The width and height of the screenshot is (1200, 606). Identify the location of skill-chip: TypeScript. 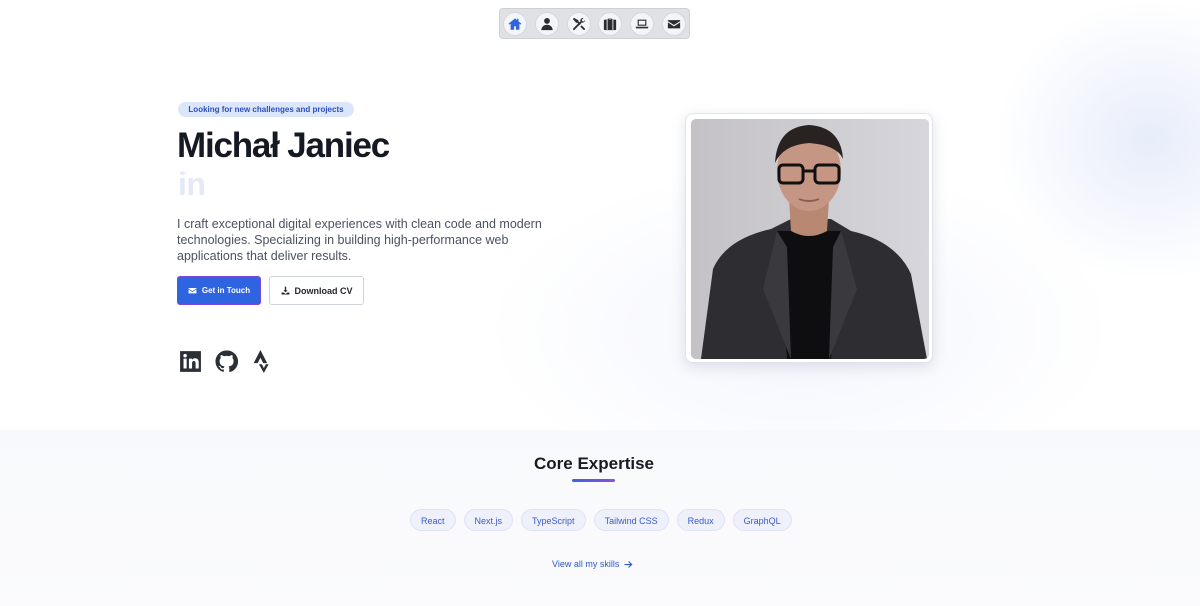
(553, 520).